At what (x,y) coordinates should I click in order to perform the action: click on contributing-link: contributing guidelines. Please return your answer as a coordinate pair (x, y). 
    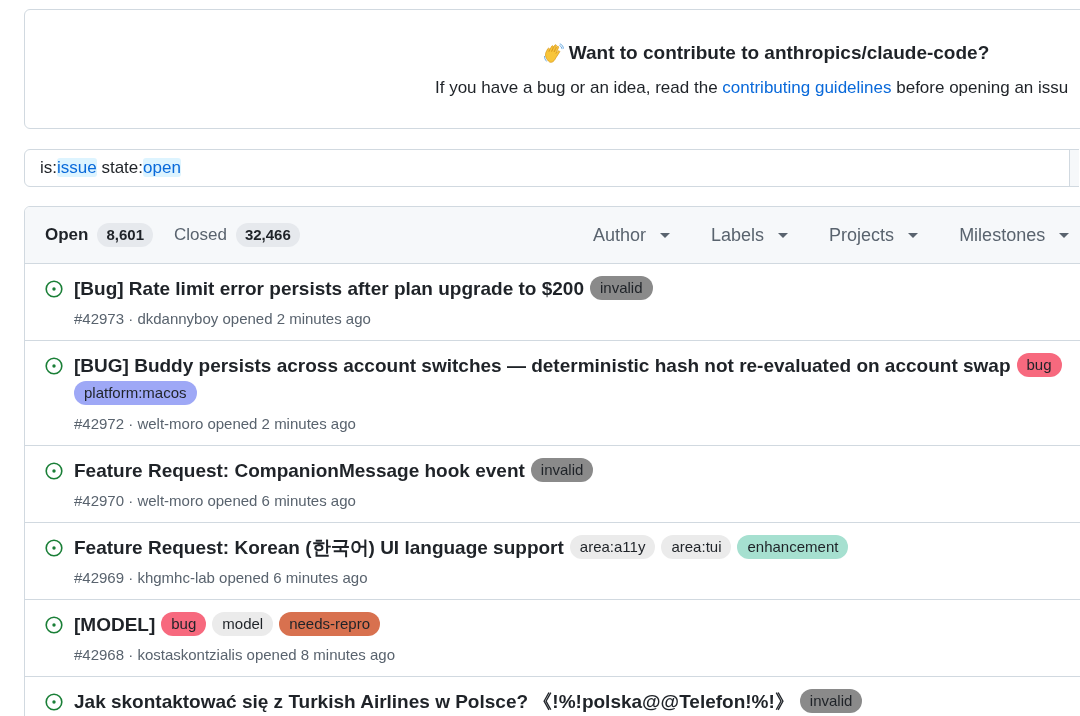
    Looking at the image, I should click on (807, 87).